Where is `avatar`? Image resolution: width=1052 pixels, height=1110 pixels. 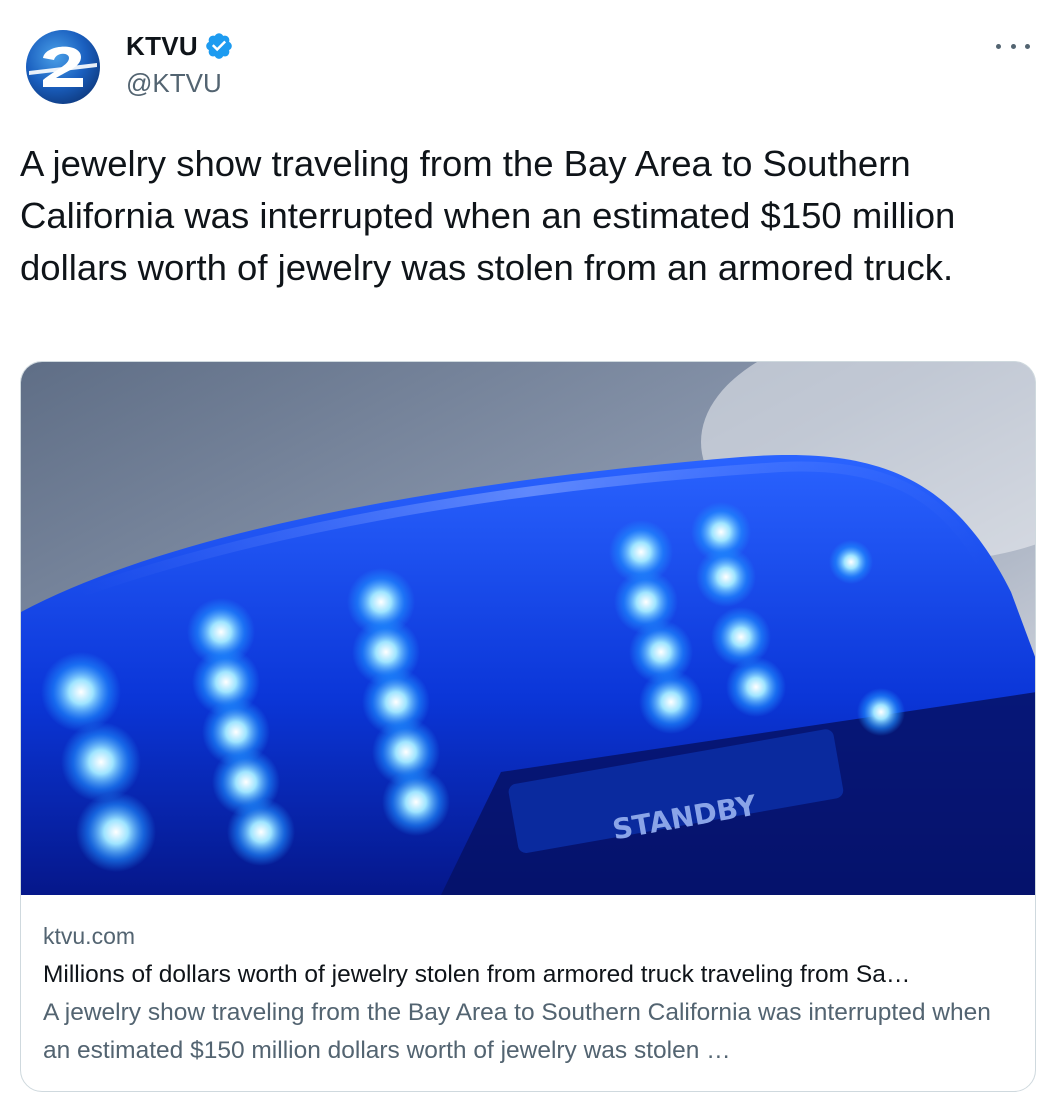 avatar is located at coordinates (63, 67).